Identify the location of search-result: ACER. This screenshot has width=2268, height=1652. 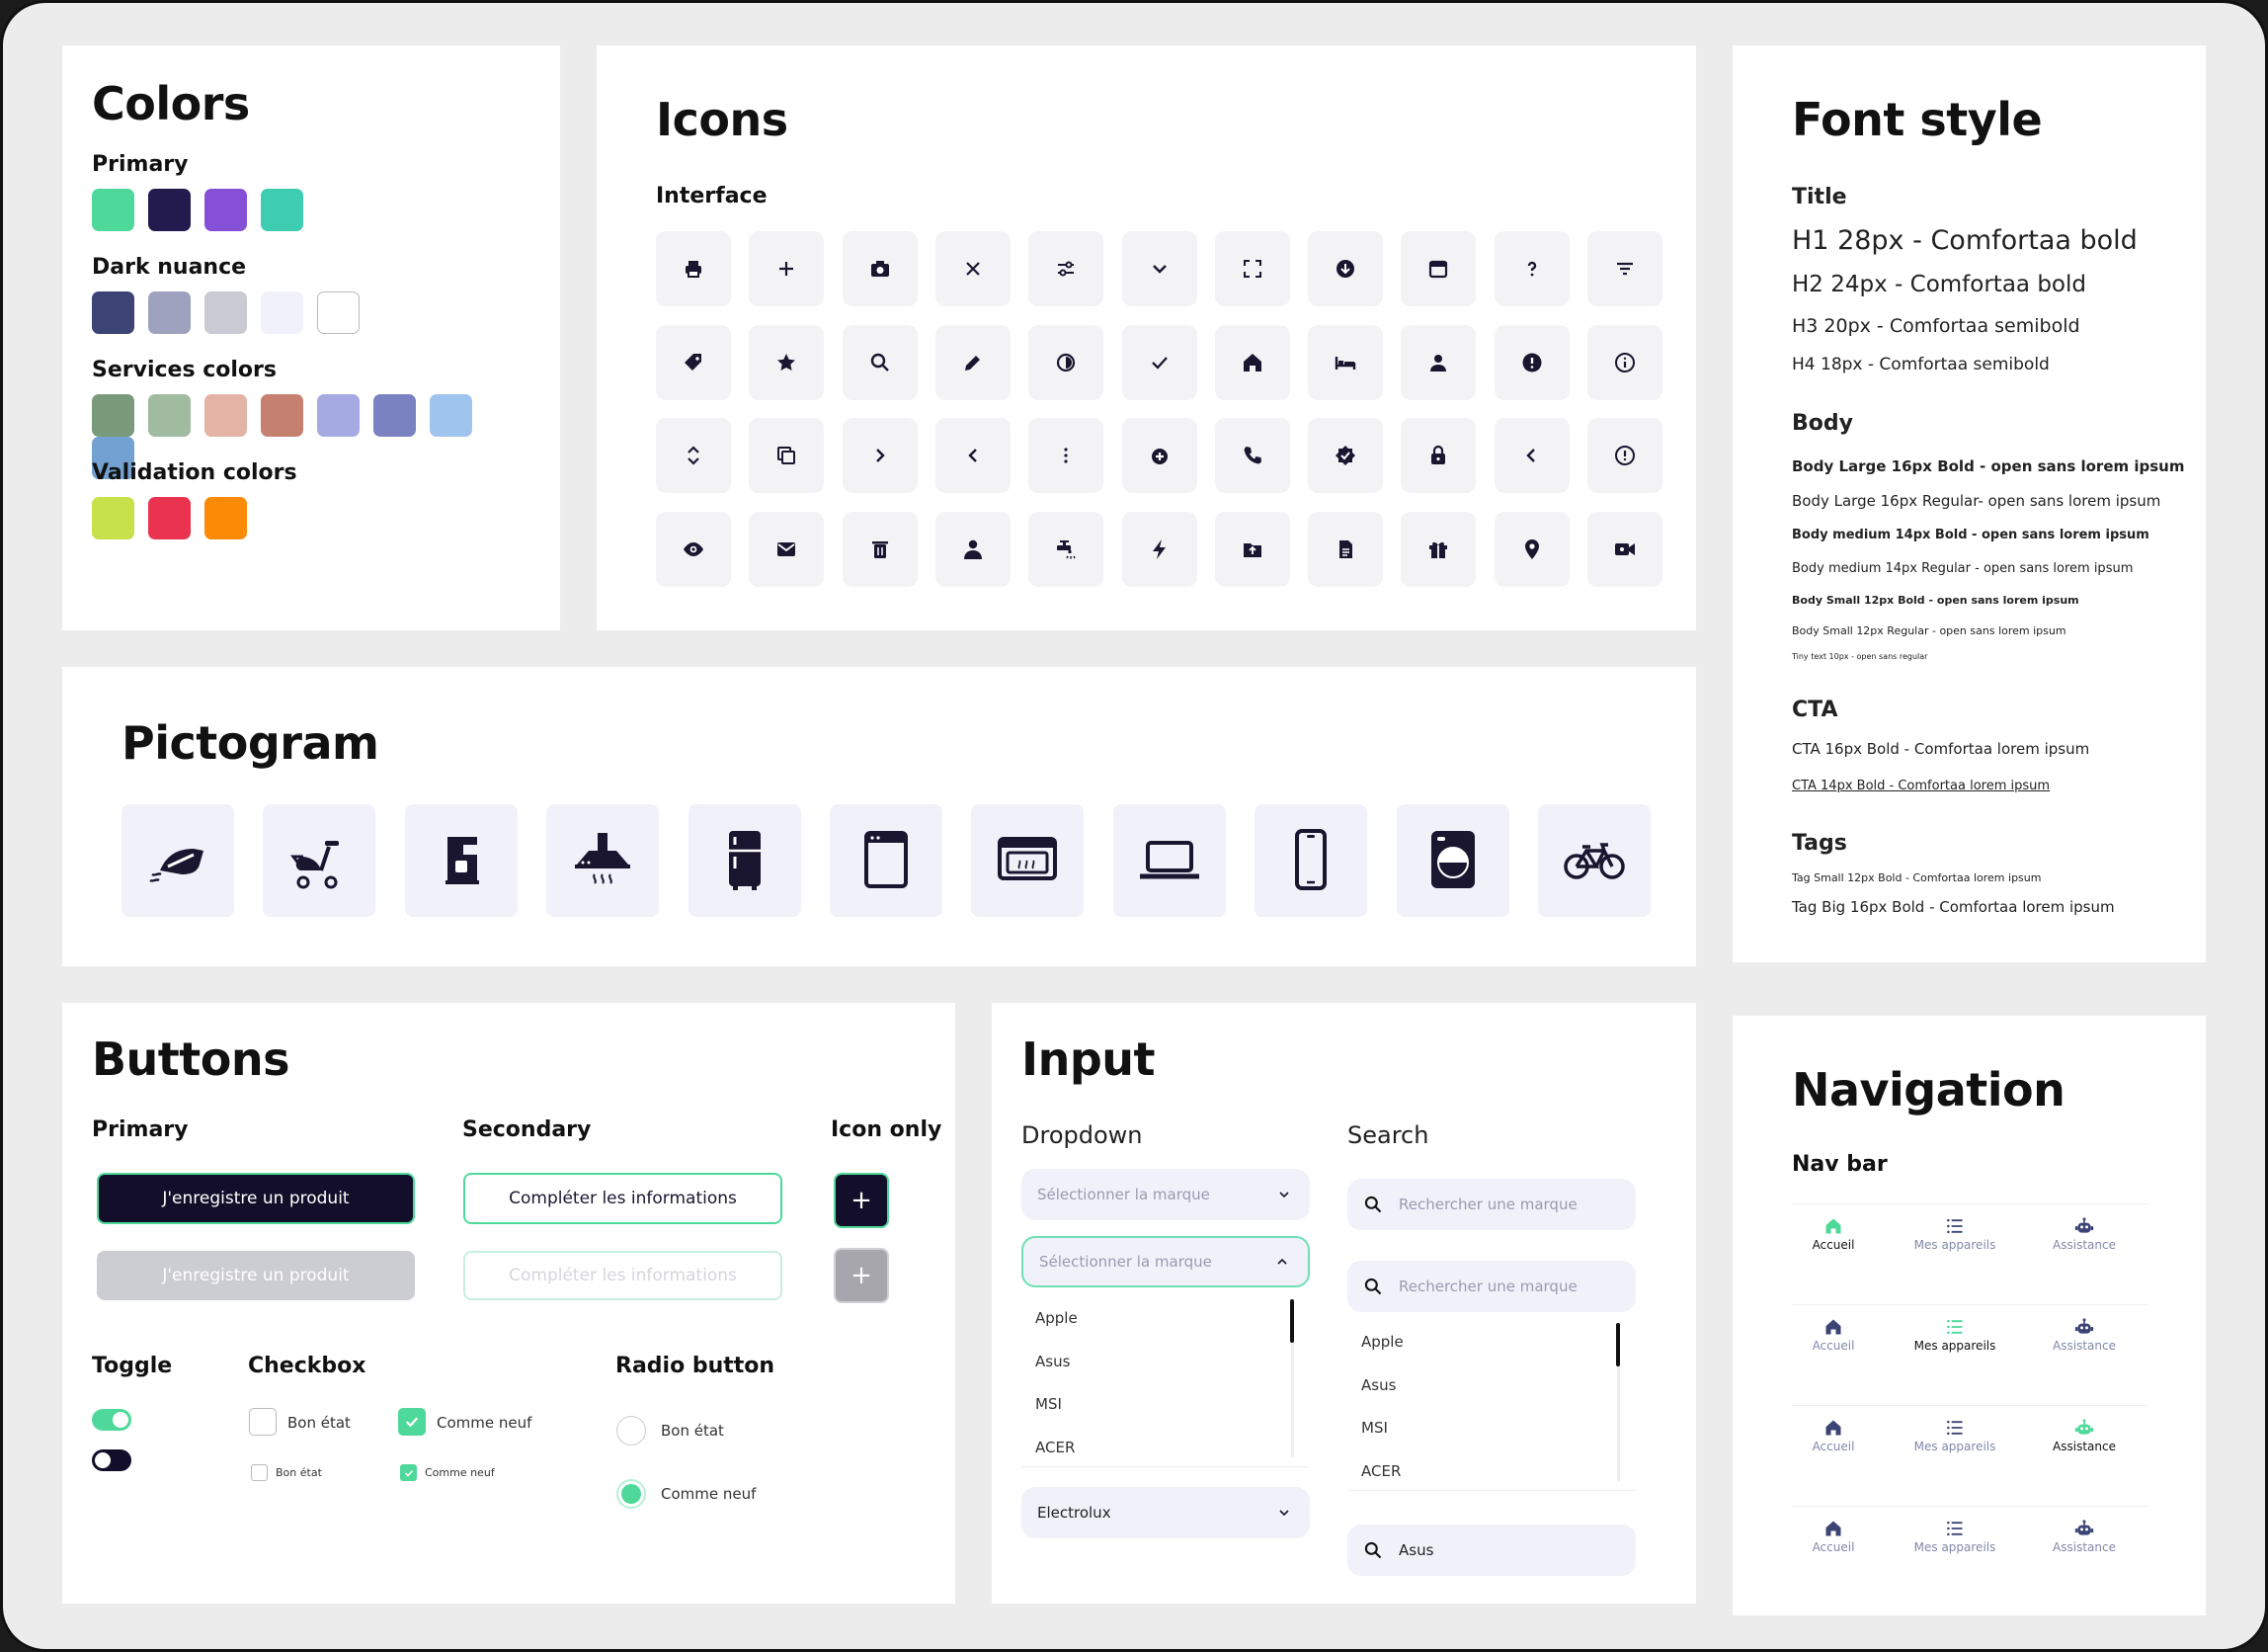
(1381, 1471).